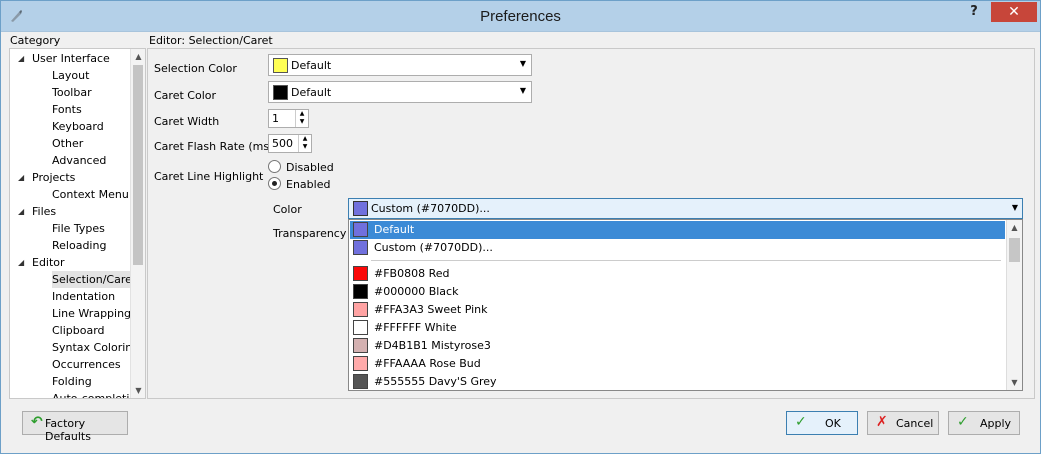 The width and height of the screenshot is (1041, 454). I want to click on tree-item-label: Fonts, so click(67, 109).